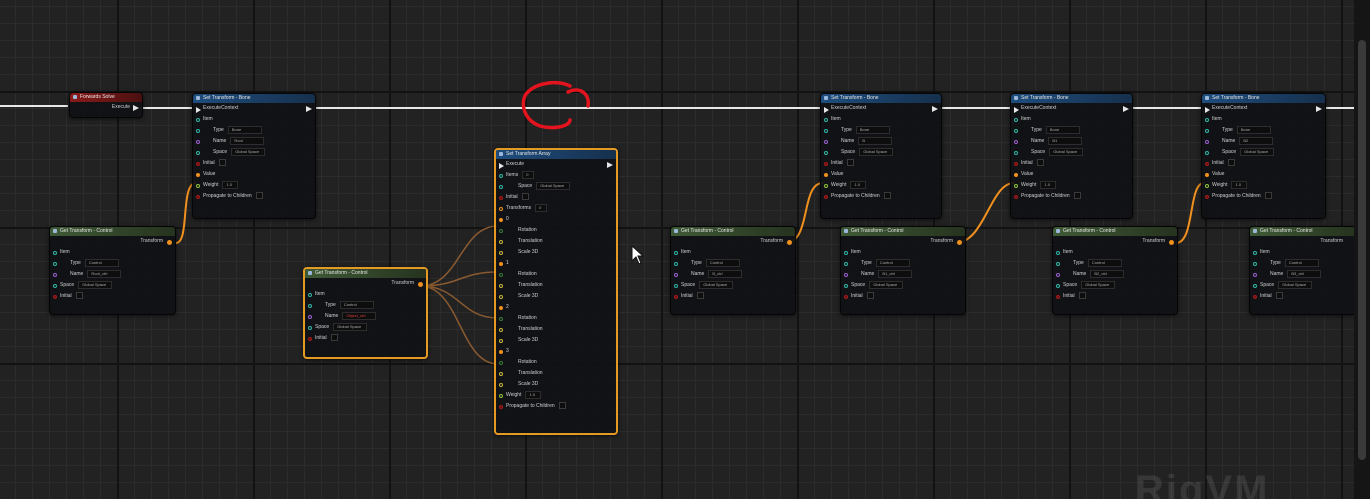 This screenshot has height=499, width=1370. Describe the element at coordinates (254, 98) in the screenshot. I see `node-header: Set Transform - Bone` at that location.